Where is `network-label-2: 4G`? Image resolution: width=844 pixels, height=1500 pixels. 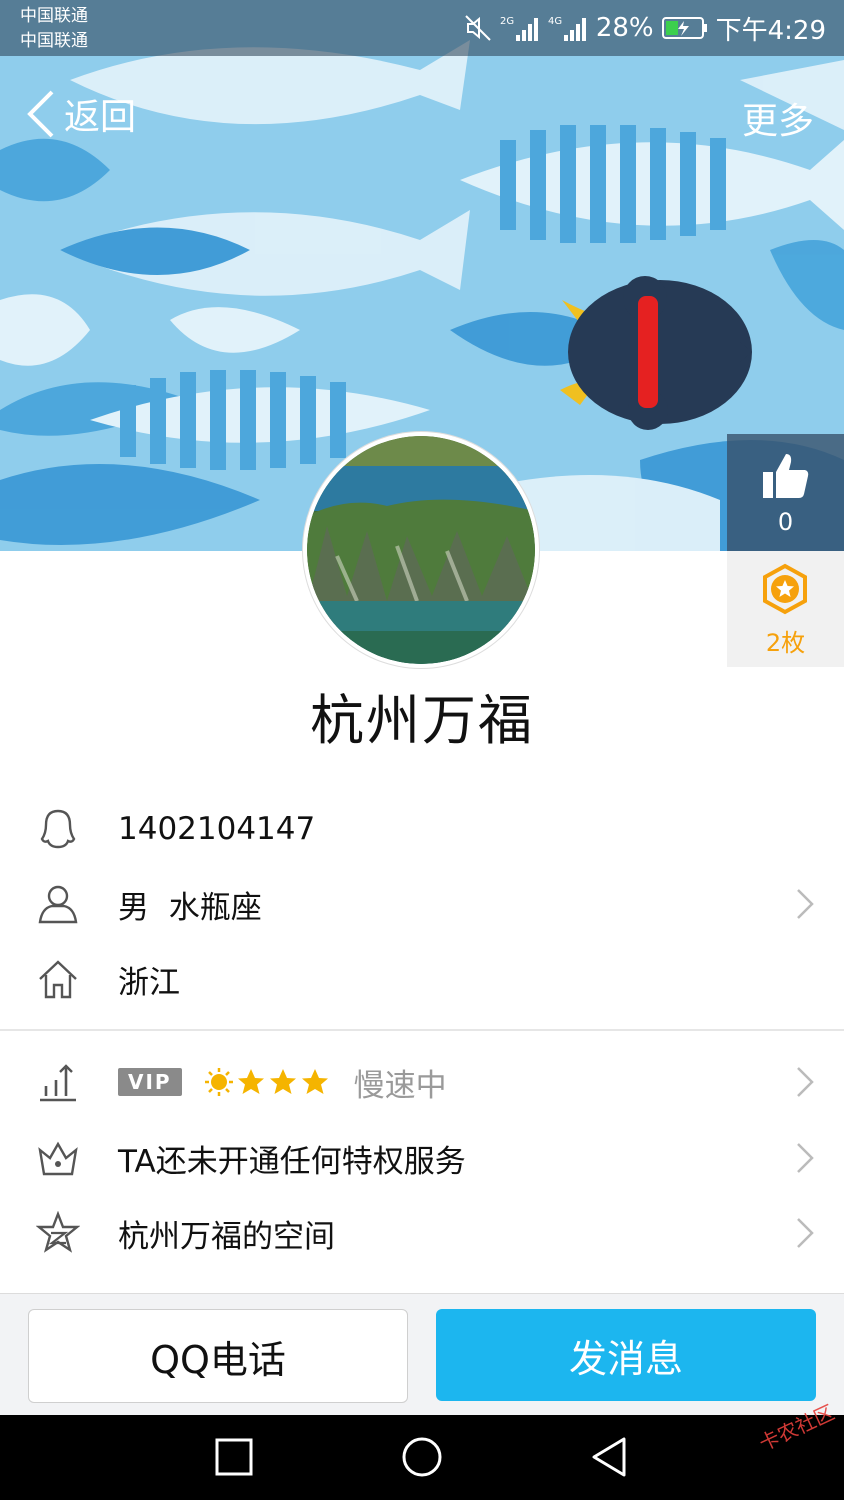
network-label-2: 4G is located at coordinates (555, 21).